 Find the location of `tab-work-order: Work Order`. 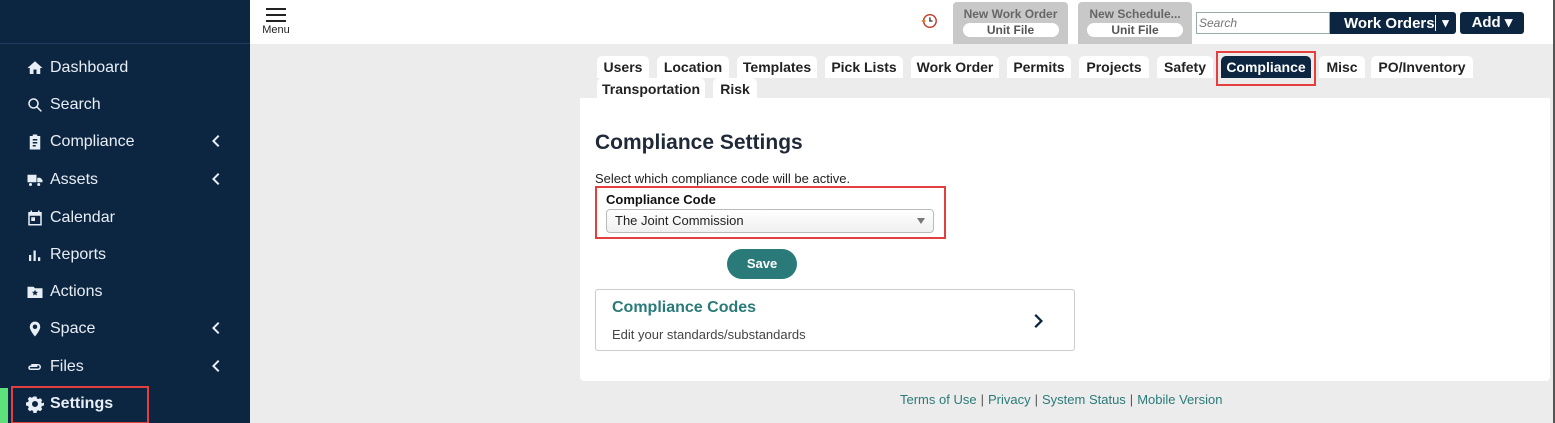

tab-work-order: Work Order is located at coordinates (955, 67).